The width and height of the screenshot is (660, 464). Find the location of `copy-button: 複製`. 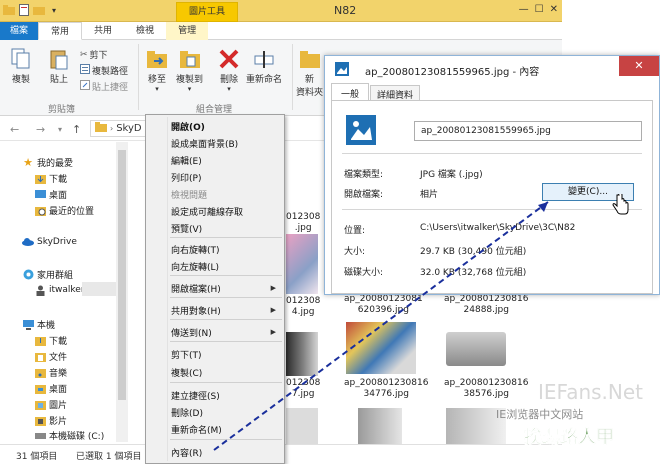

copy-button: 複製 is located at coordinates (21, 65).